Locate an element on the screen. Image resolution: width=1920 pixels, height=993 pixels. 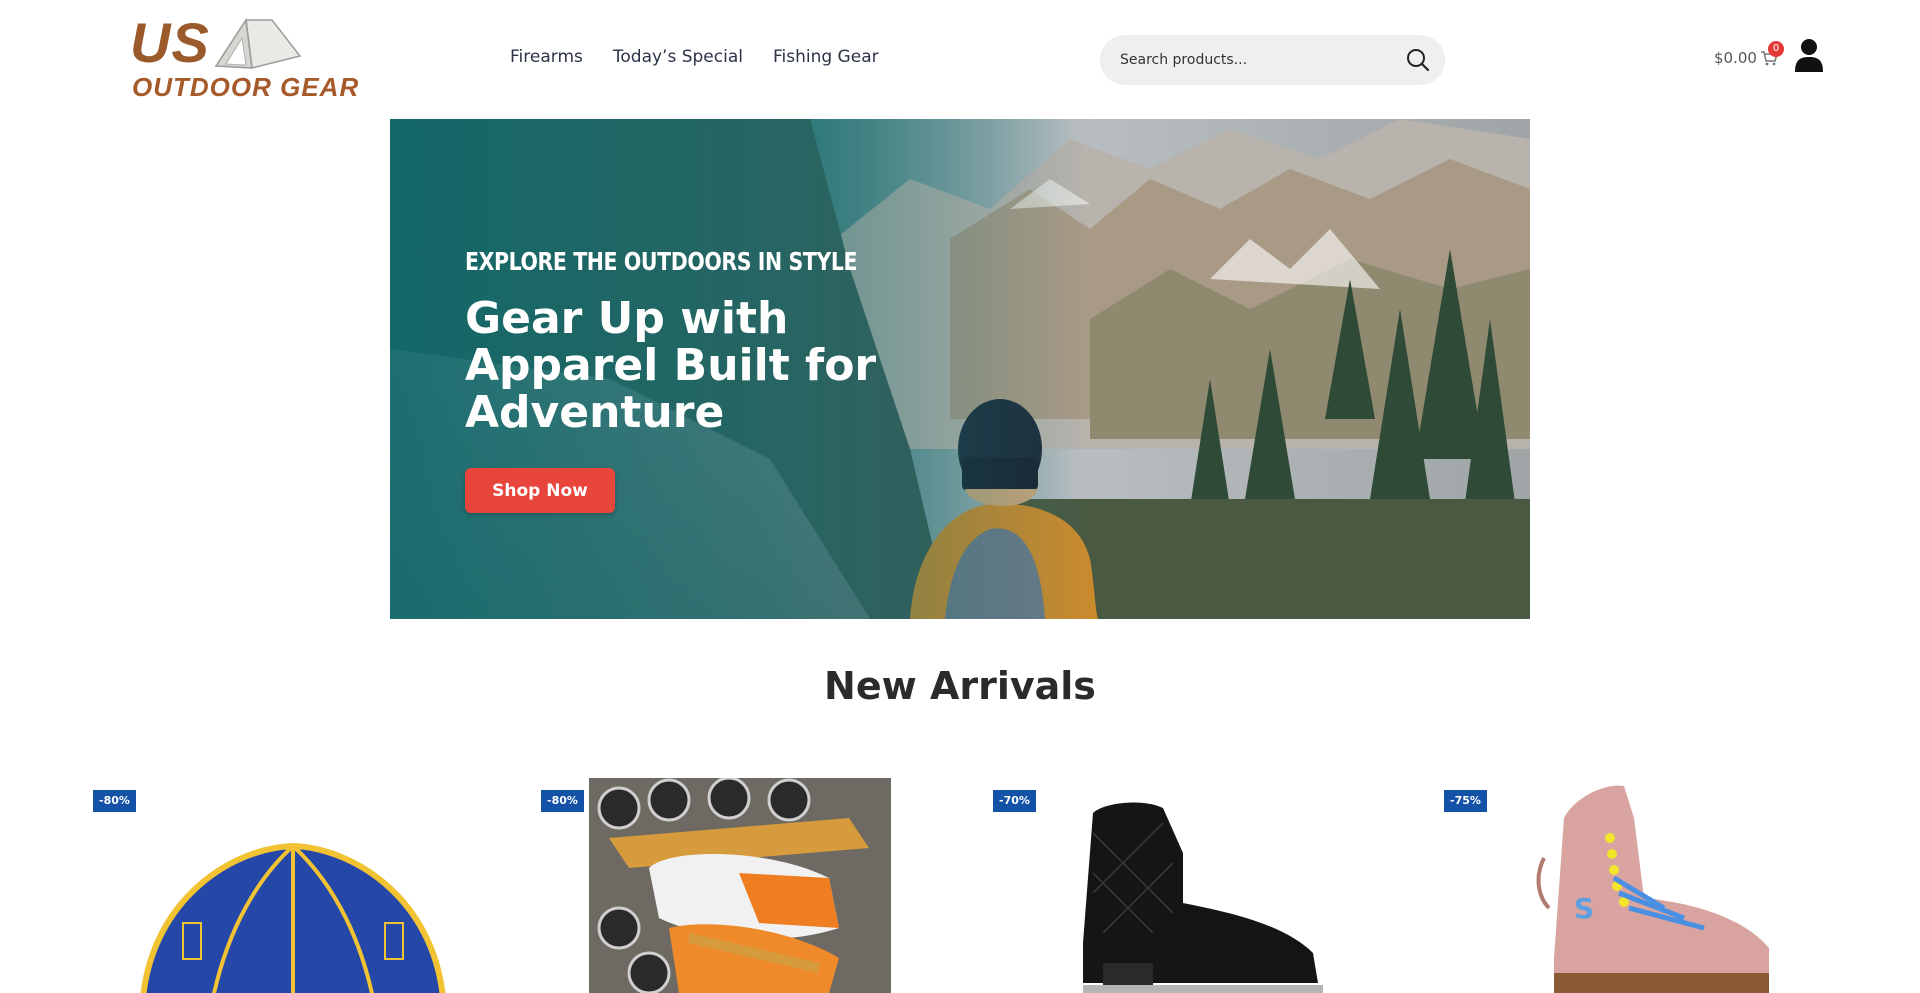
site-logo: US OUTDOOR GEAR is located at coordinates (245, 57).